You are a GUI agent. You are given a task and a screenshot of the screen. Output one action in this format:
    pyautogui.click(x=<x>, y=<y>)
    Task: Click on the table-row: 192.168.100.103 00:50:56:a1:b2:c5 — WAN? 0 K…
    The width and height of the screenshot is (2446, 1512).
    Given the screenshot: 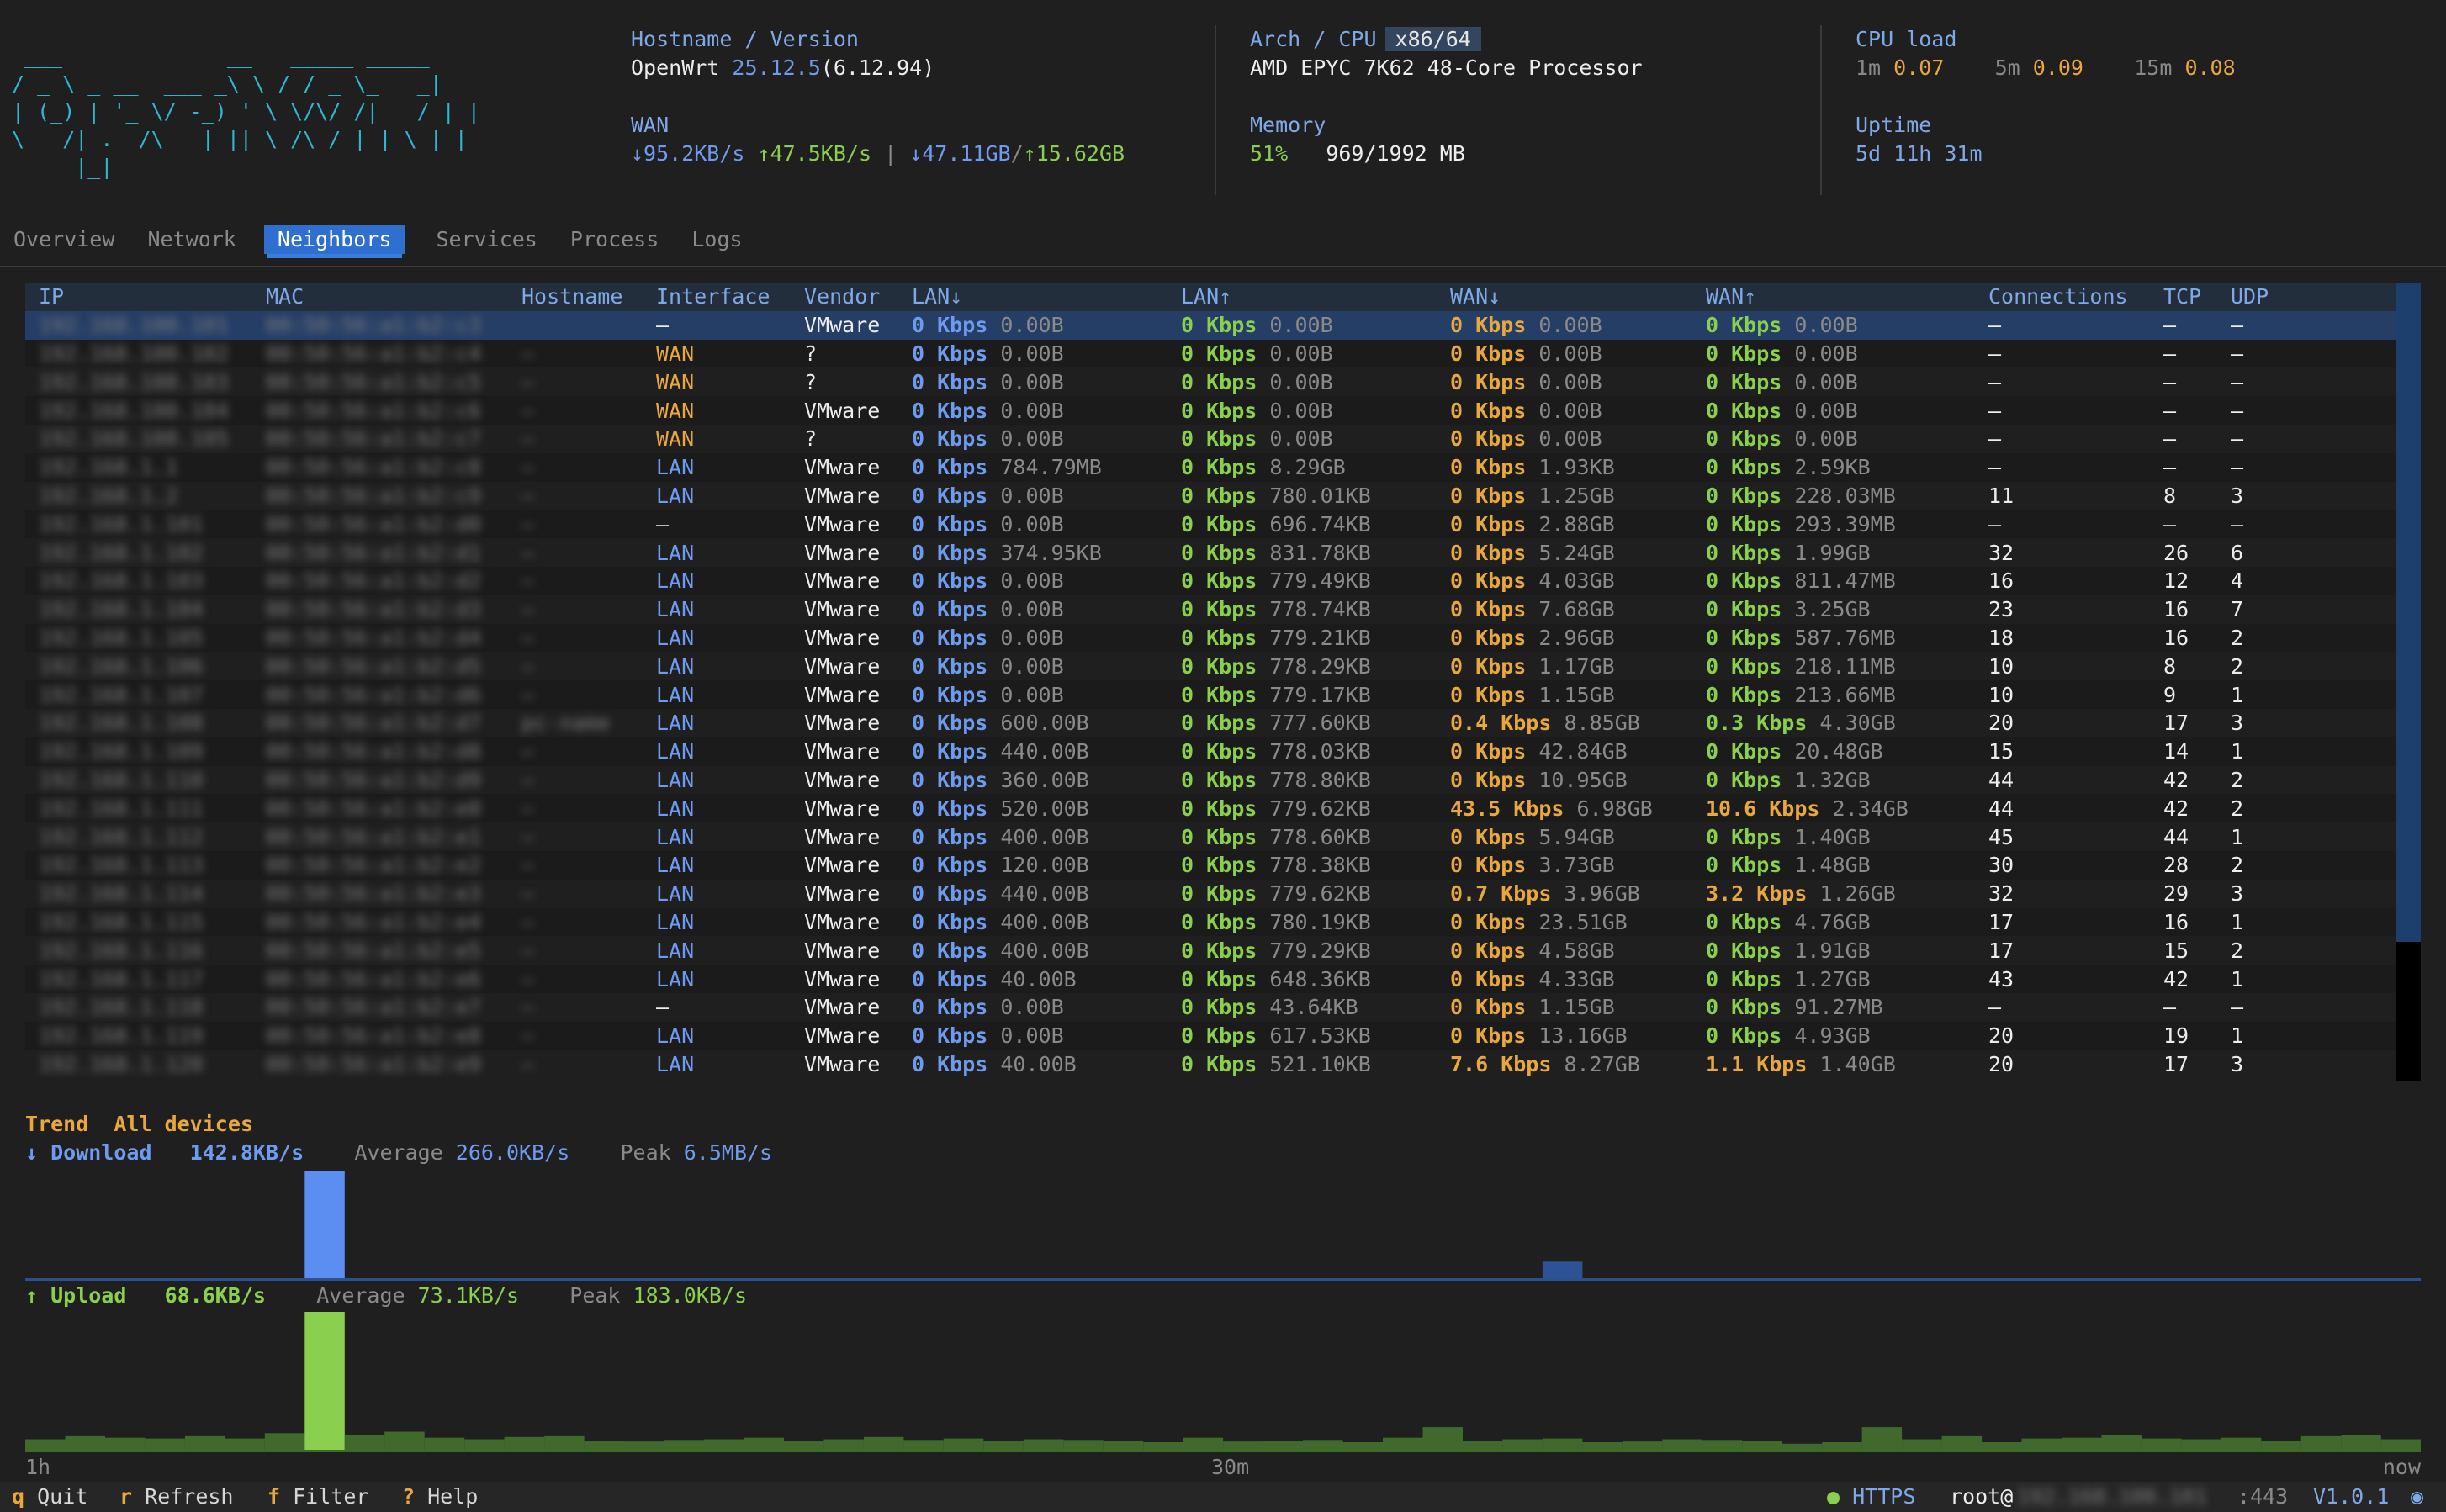 What is the action you would take?
    pyautogui.click(x=1211, y=381)
    